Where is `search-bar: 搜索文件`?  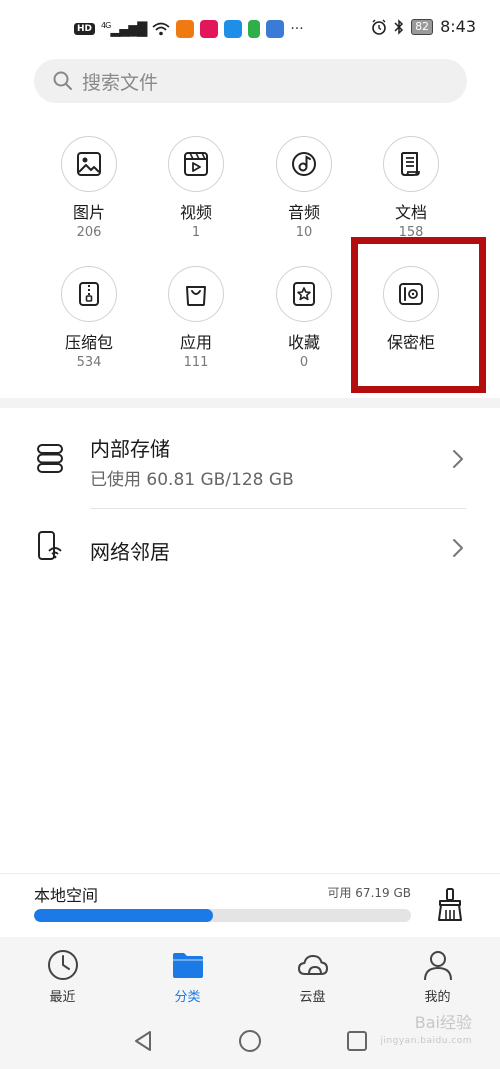
search-bar: 搜索文件 is located at coordinates (250, 81).